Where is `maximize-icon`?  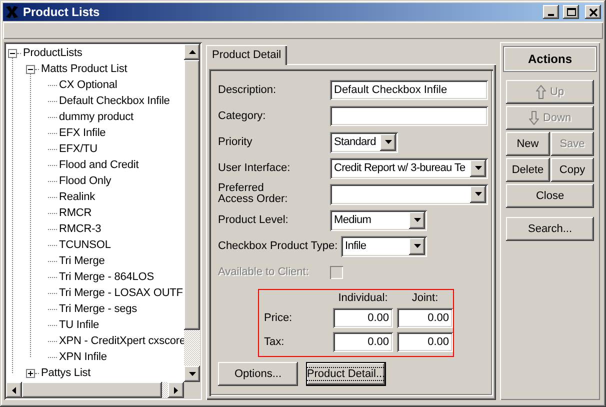 maximize-icon is located at coordinates (571, 12).